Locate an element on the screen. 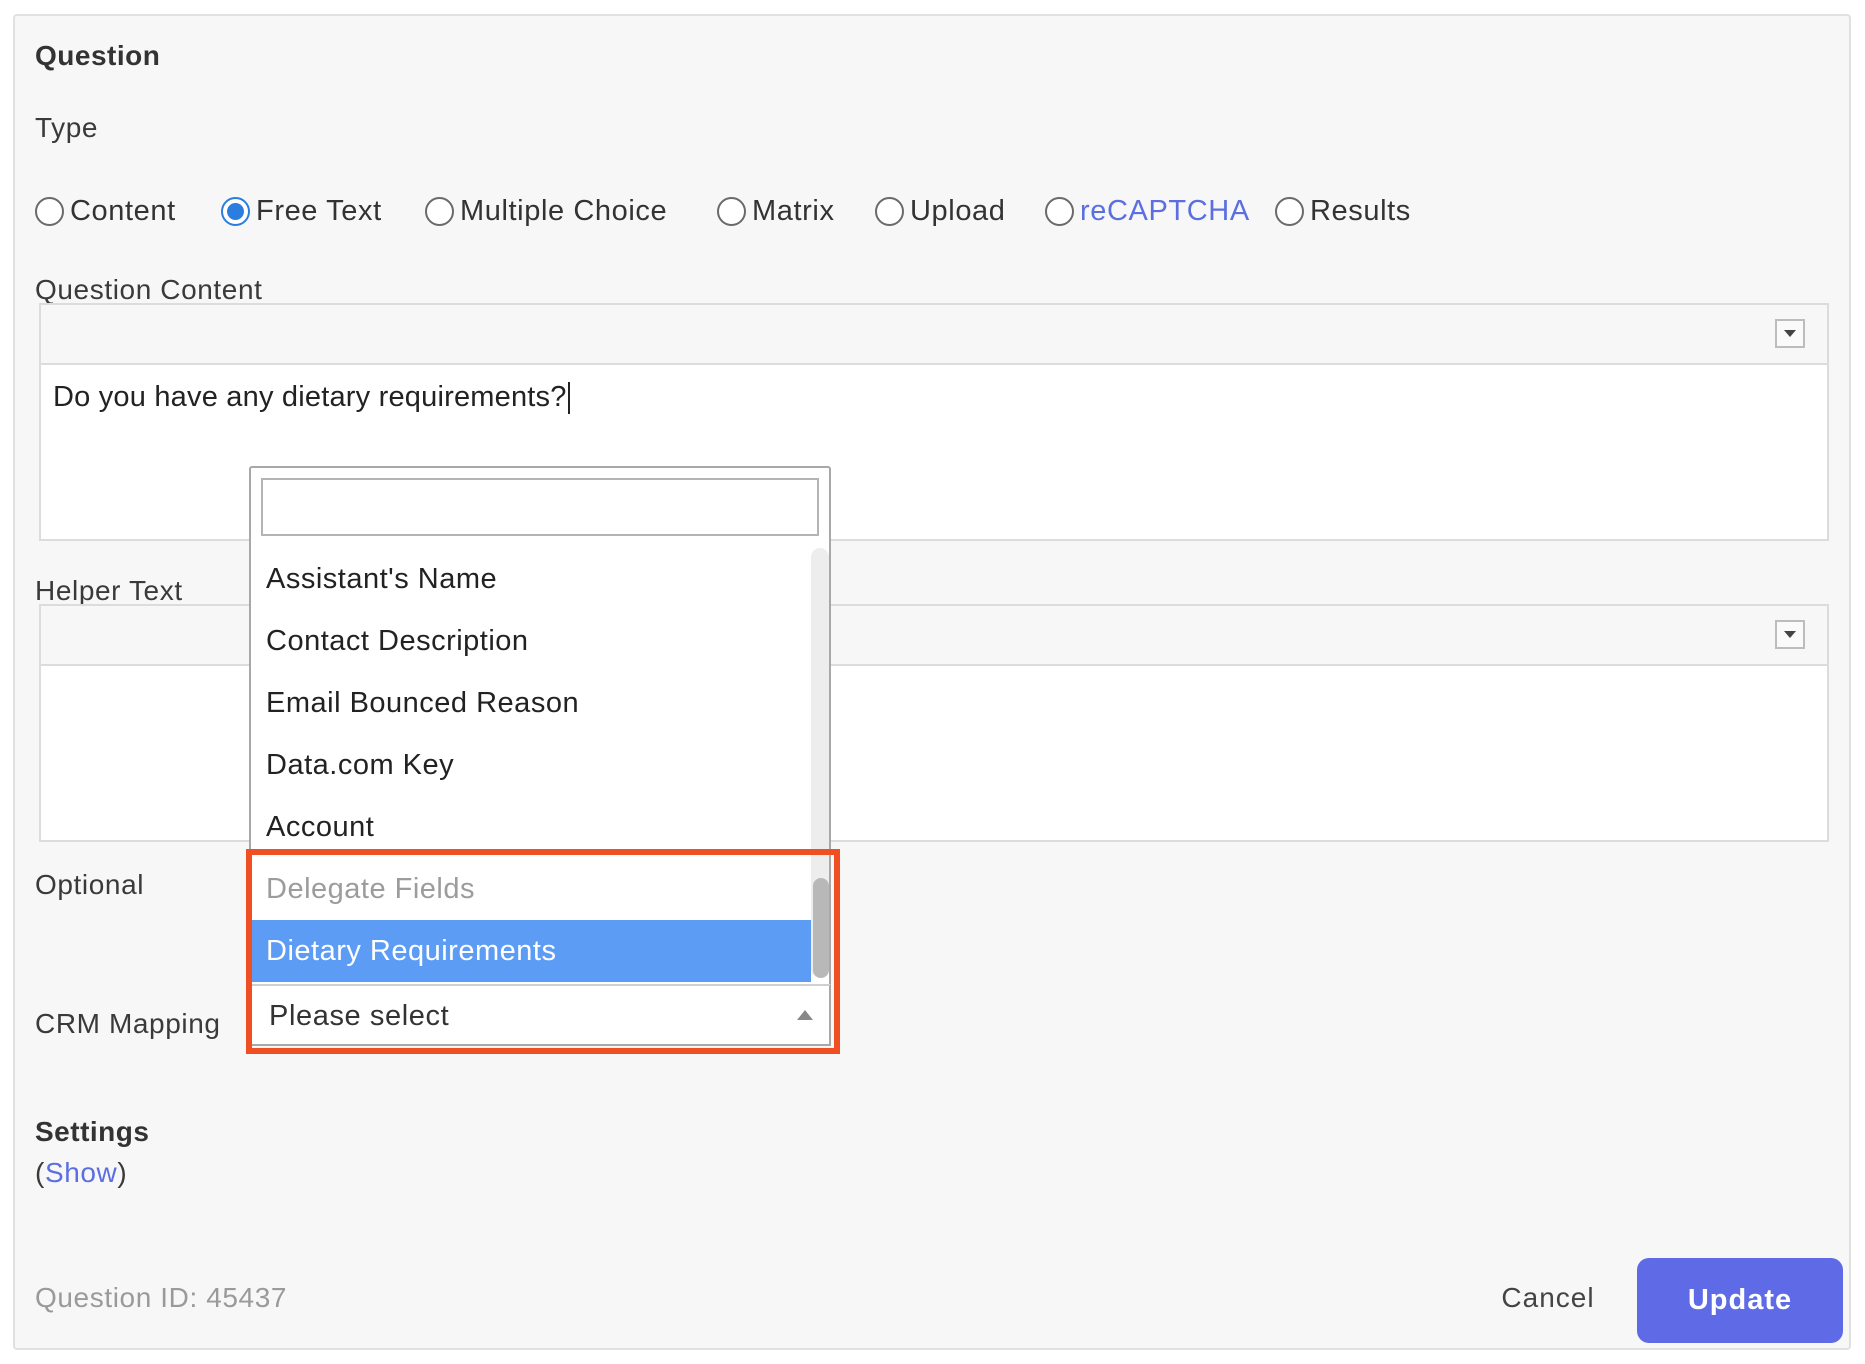 Image resolution: width=1865 pixels, height=1364 pixels. question-id: Question ID: 45437 is located at coordinates (161, 1297).